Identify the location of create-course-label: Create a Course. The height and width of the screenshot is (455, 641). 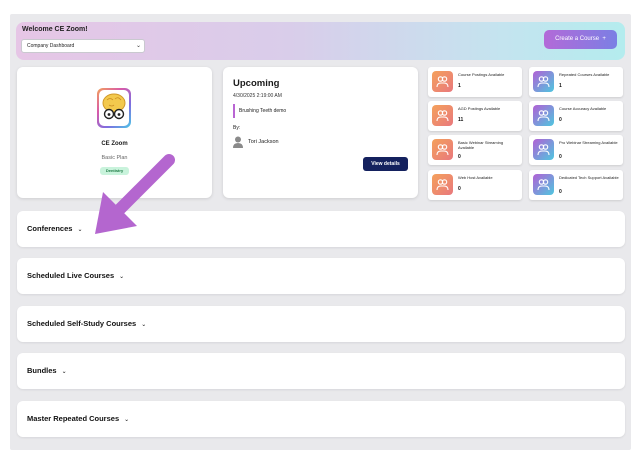
(577, 39).